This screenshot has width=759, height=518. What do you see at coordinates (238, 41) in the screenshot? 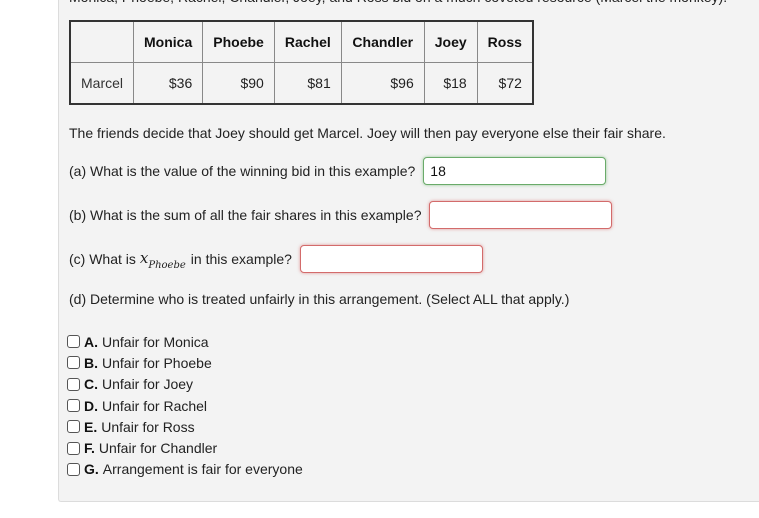
I see `column-header: Phoebe` at bounding box center [238, 41].